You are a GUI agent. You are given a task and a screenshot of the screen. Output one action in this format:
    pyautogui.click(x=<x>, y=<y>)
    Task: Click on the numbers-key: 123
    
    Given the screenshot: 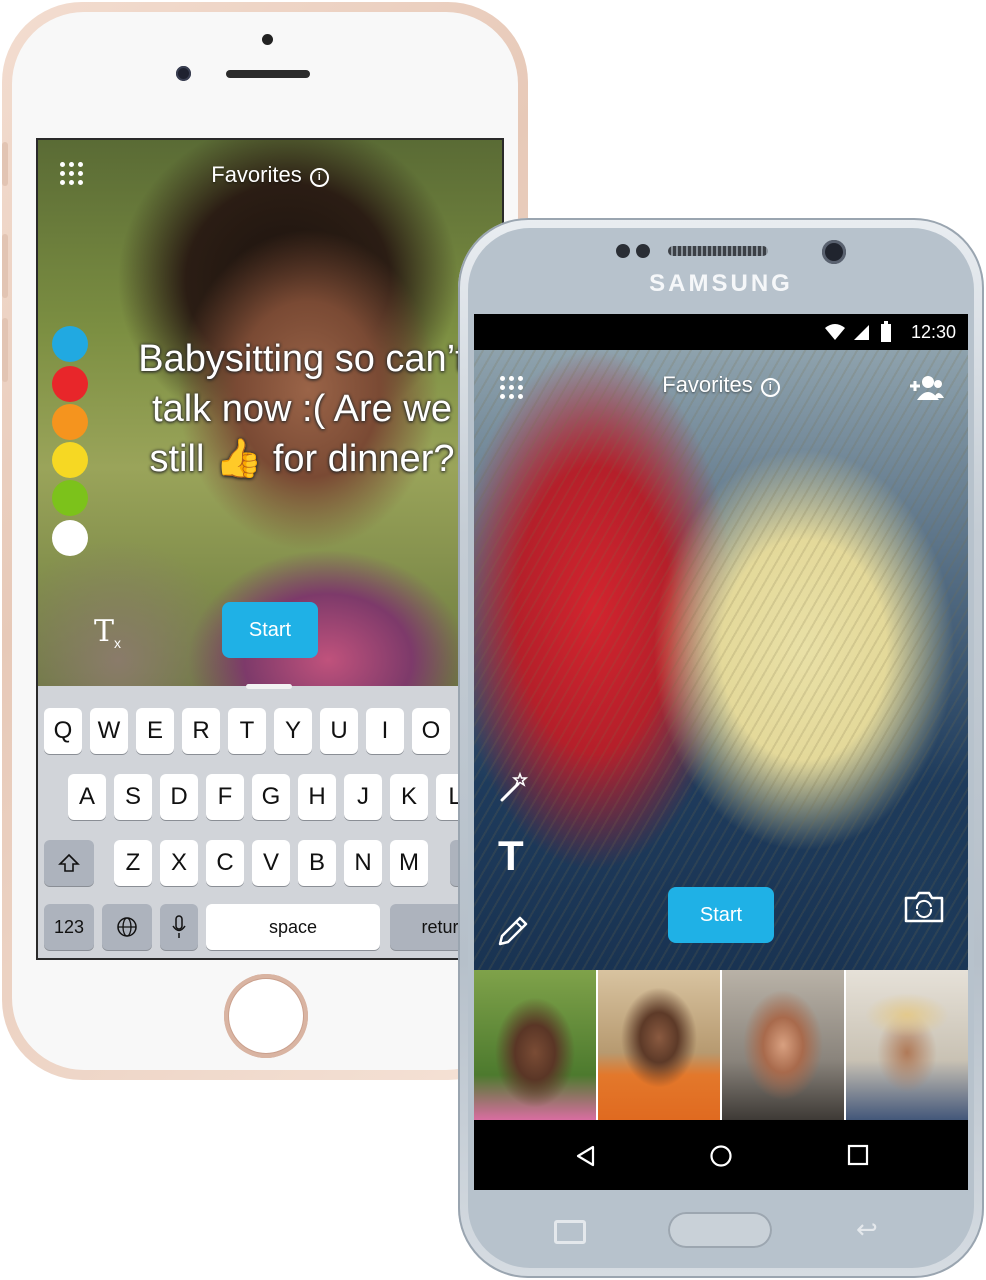 What is the action you would take?
    pyautogui.click(x=69, y=927)
    